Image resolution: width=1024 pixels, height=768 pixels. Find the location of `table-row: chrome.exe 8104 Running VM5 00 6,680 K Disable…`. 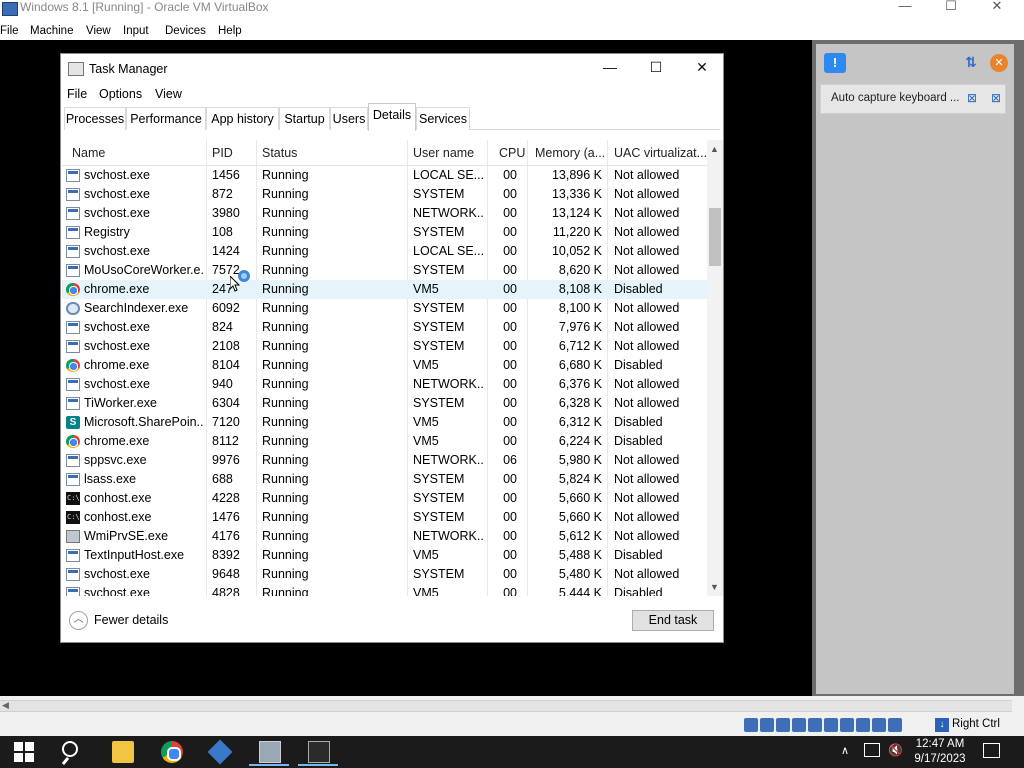

table-row: chrome.exe 8104 Running VM5 00 6,680 K Disable… is located at coordinates (384, 365).